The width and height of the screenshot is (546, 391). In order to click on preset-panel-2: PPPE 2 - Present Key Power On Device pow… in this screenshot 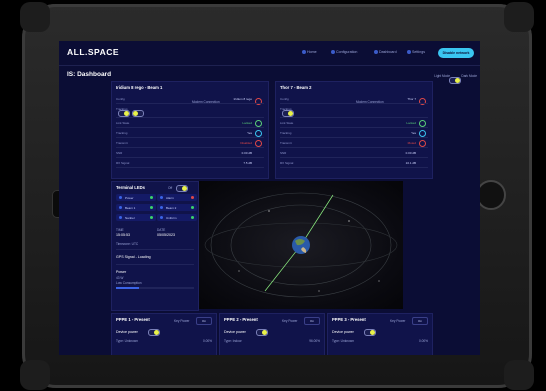, I will do `click(272, 334)`.